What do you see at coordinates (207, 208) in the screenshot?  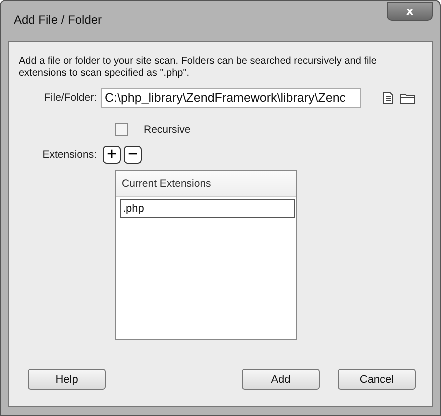 I see `extension-item: .php` at bounding box center [207, 208].